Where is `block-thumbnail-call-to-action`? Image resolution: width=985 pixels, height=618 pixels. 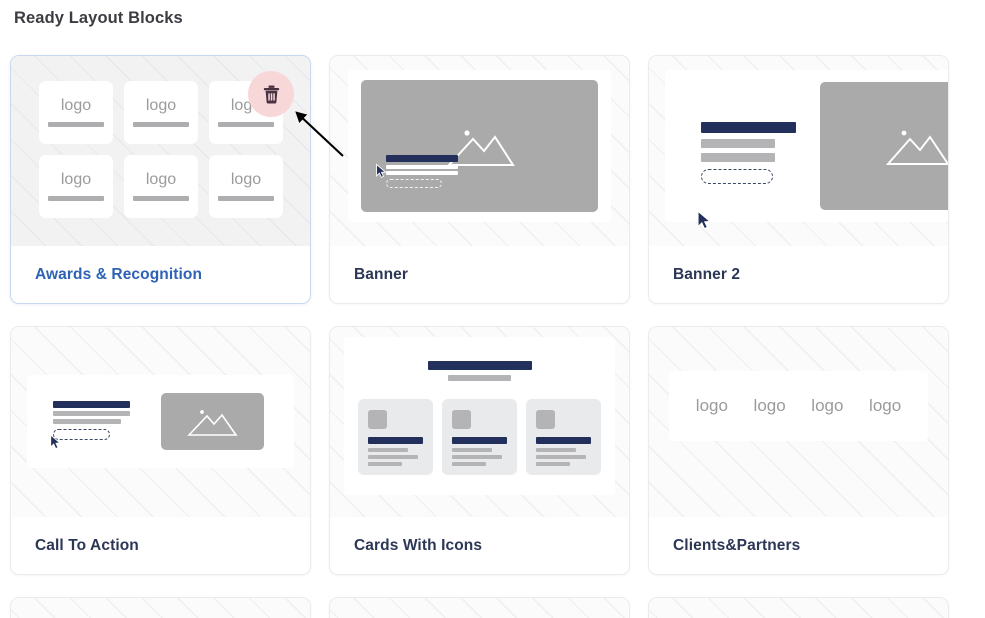
block-thumbnail-call-to-action is located at coordinates (160, 422).